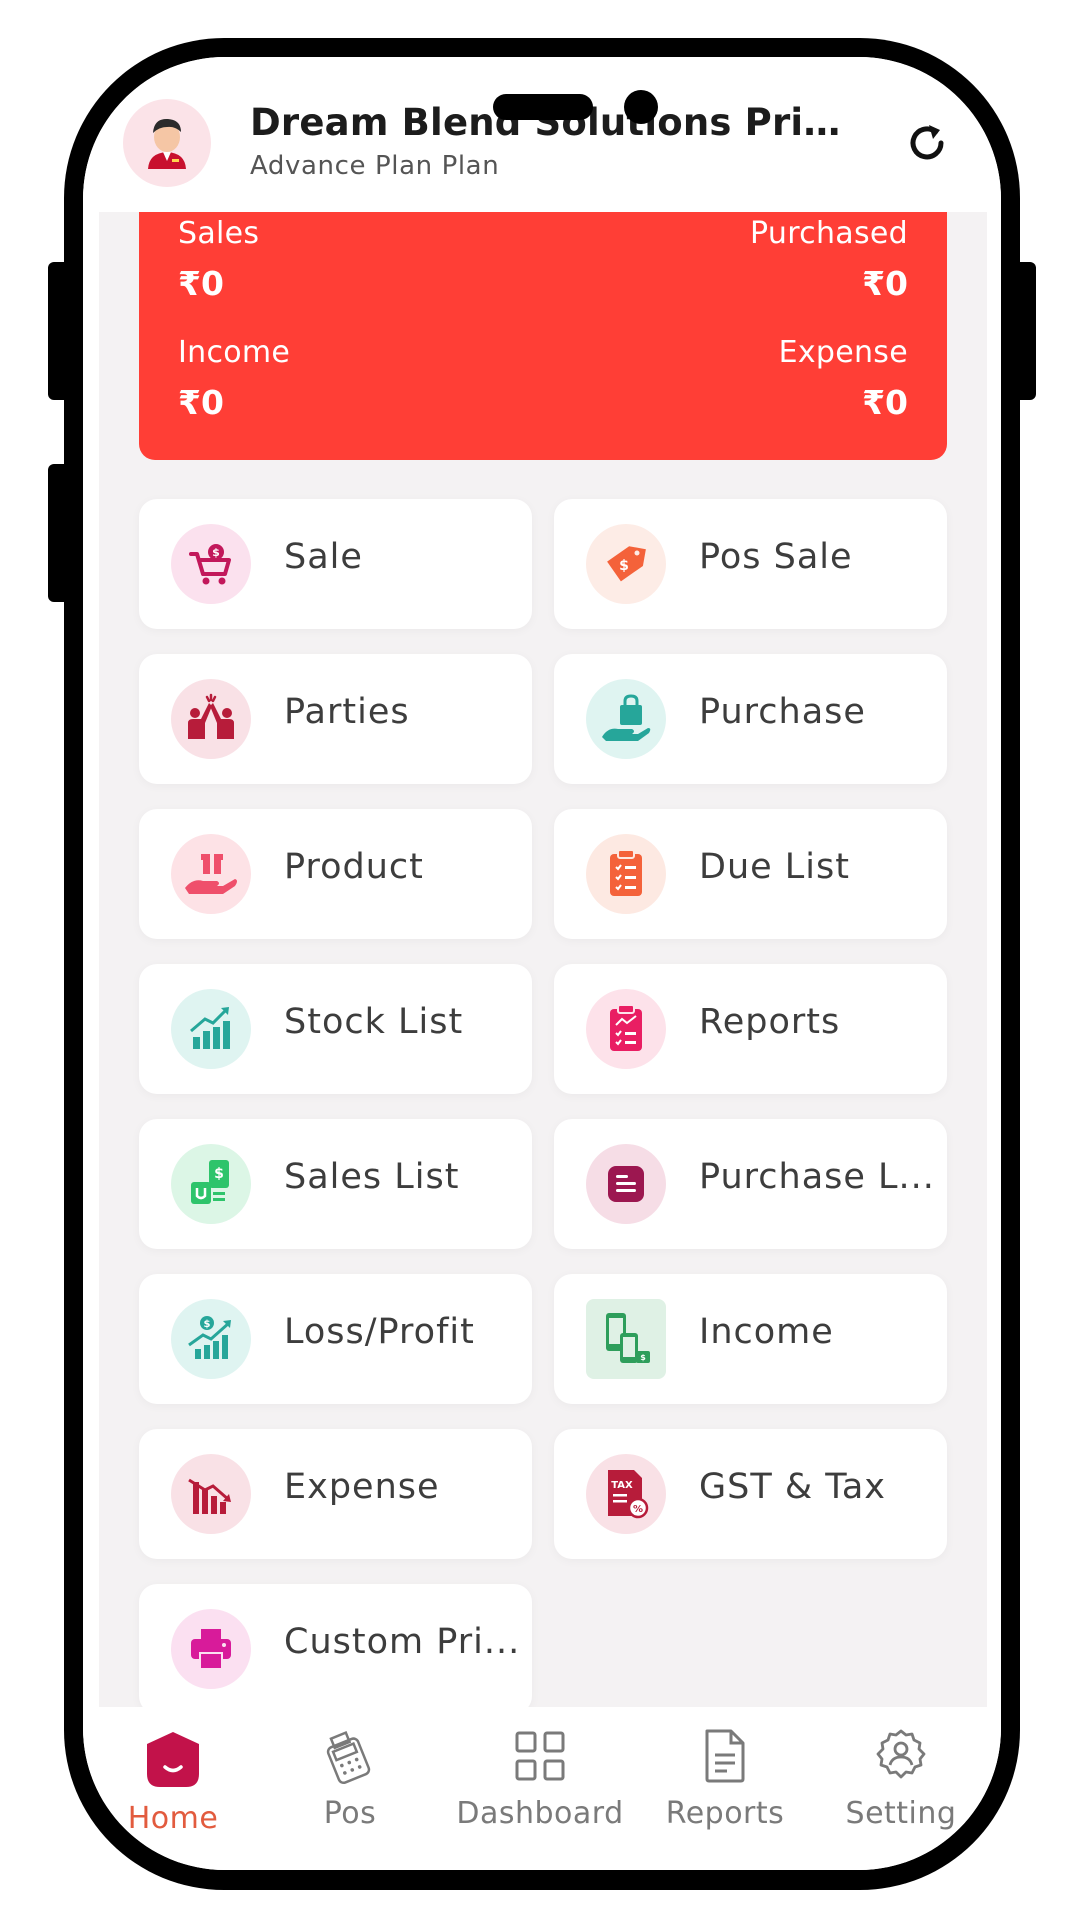  I want to click on menu-tile-reports: Reports, so click(750, 1029).